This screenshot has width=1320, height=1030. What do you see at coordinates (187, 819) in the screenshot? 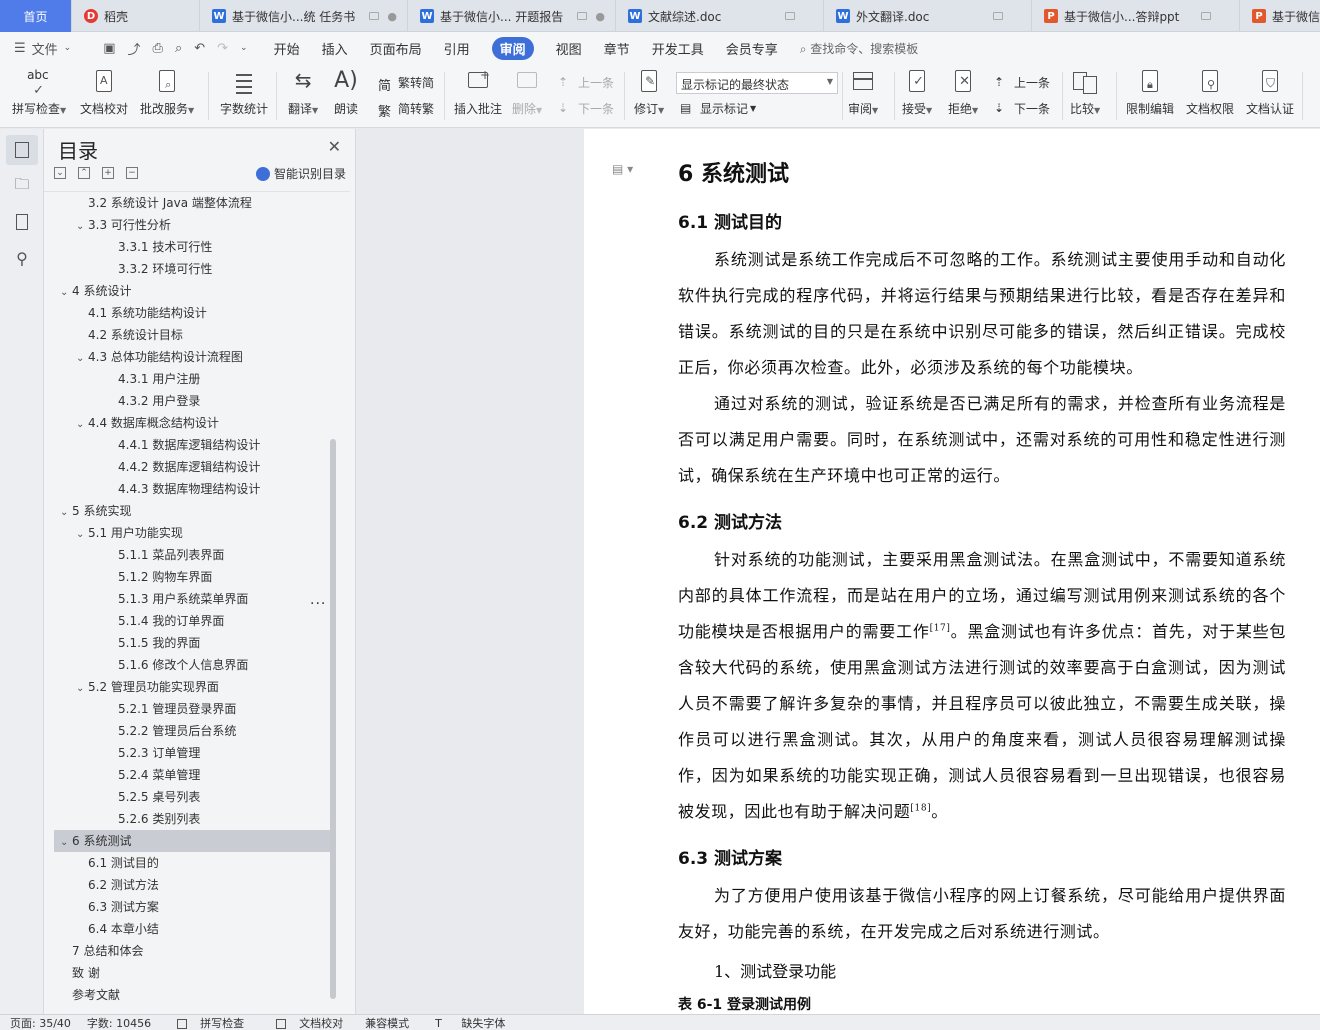
I see `toc-item: 5.2.6 类别列表` at bounding box center [187, 819].